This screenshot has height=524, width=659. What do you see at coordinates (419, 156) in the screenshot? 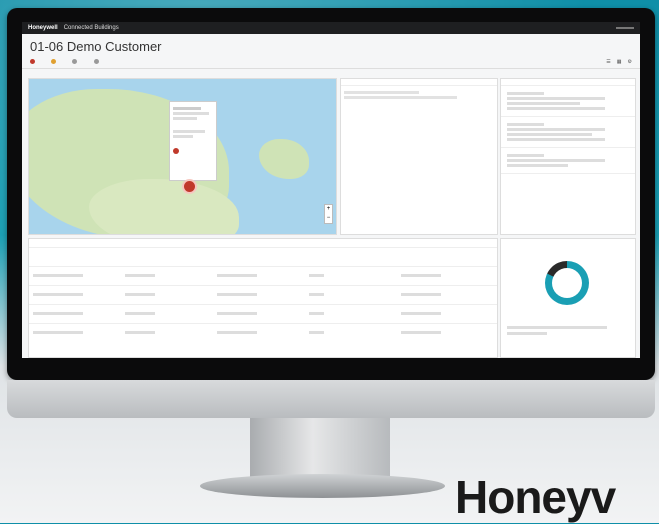
I see `site-detail-panel` at bounding box center [419, 156].